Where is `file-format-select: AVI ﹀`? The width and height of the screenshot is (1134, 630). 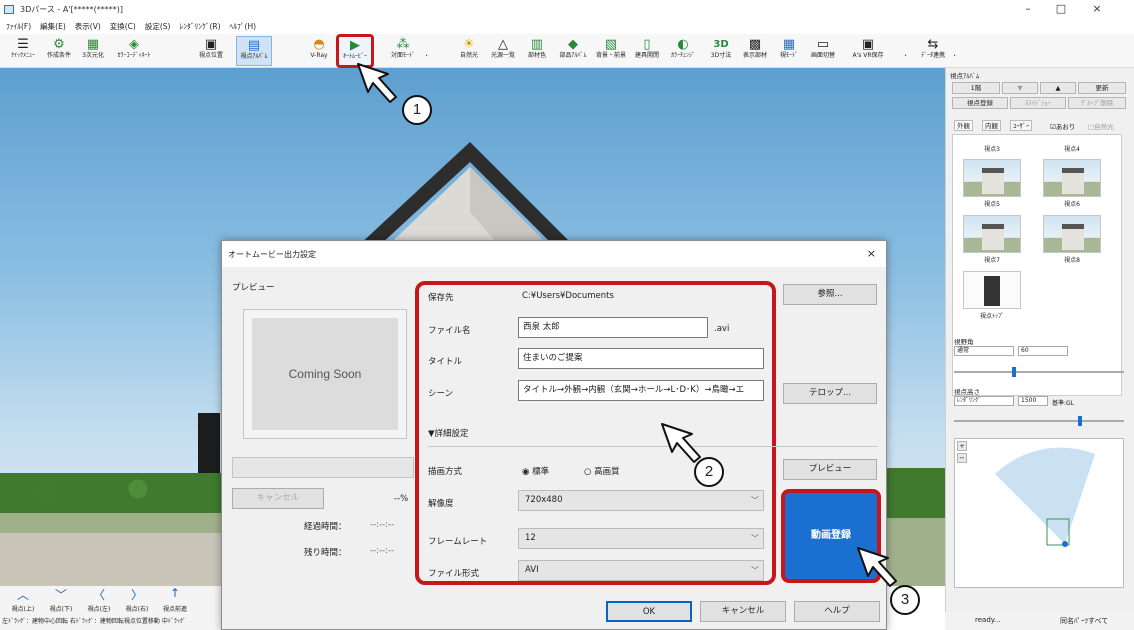
file-format-select: AVI ﹀ is located at coordinates (641, 570).